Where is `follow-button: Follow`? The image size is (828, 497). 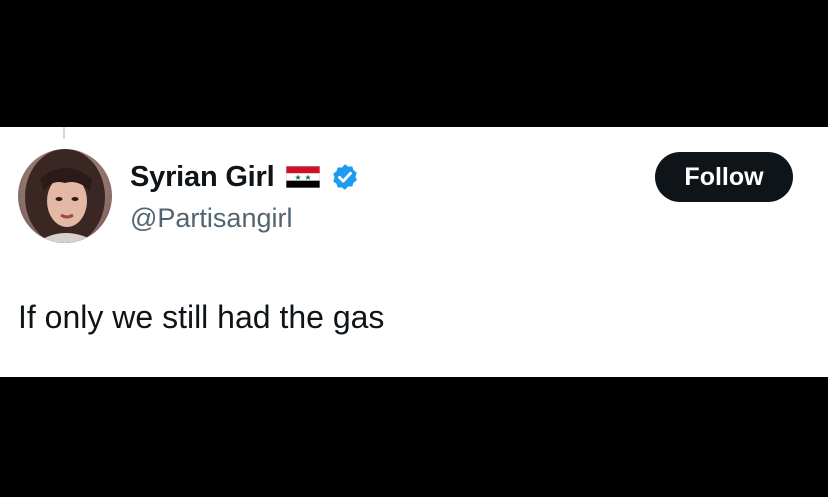
follow-button: Follow is located at coordinates (724, 177).